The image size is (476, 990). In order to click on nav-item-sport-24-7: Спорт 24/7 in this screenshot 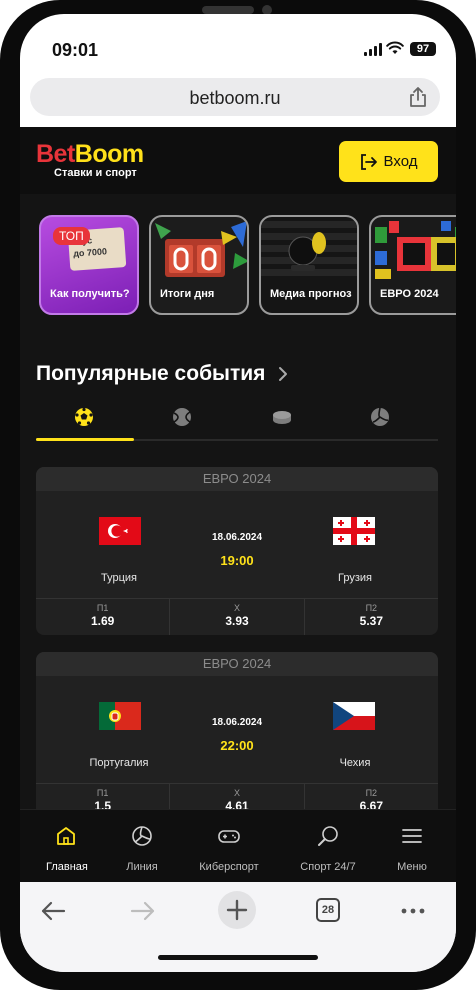, I will do `click(328, 848)`.